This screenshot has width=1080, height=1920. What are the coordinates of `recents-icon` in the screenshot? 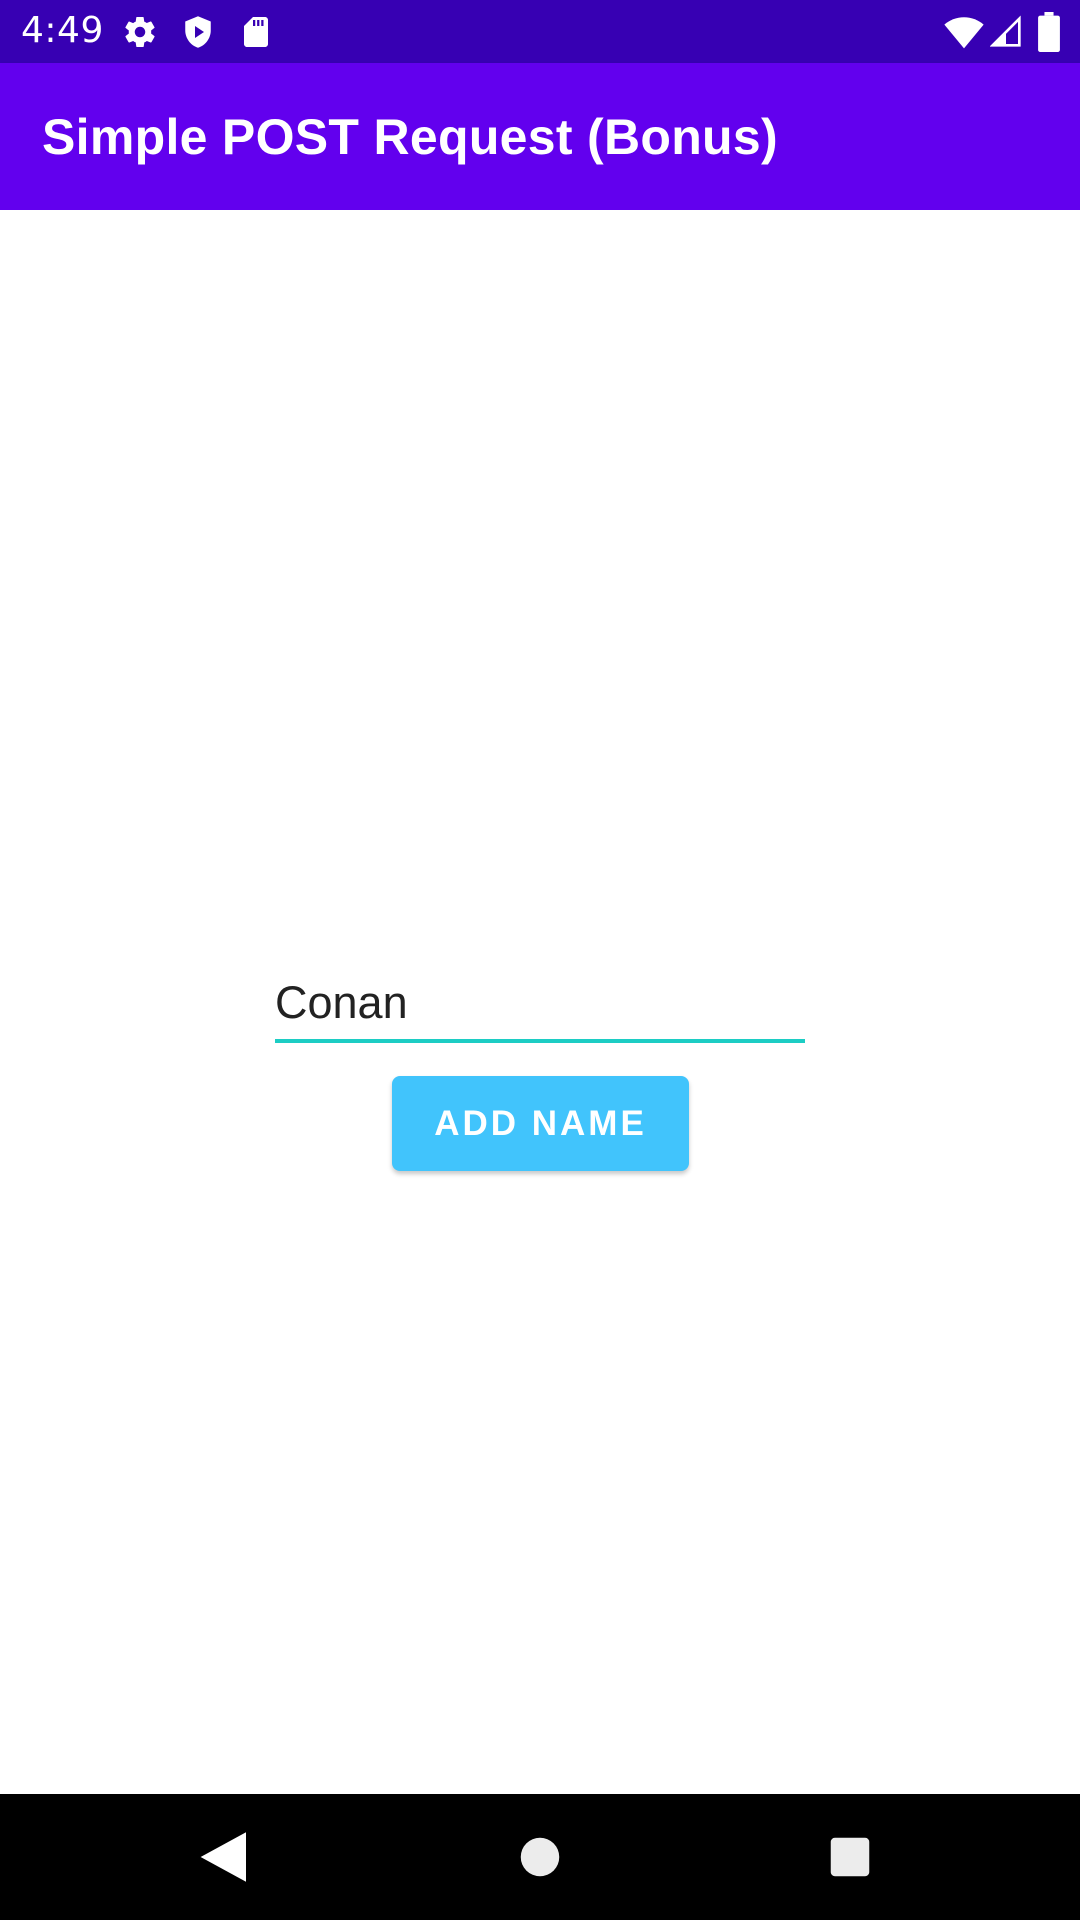 It's located at (850, 1857).